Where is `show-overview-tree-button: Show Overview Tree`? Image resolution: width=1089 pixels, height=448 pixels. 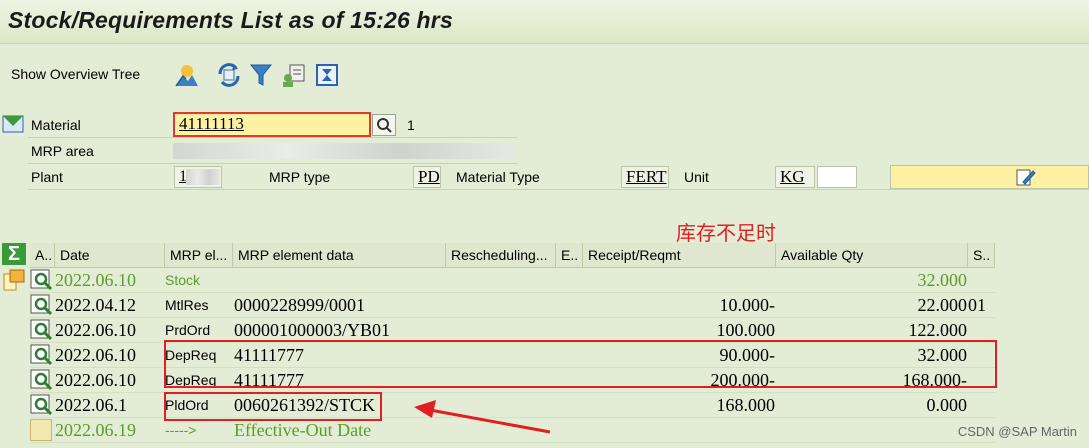 show-overview-tree-button: Show Overview Tree is located at coordinates (75, 74).